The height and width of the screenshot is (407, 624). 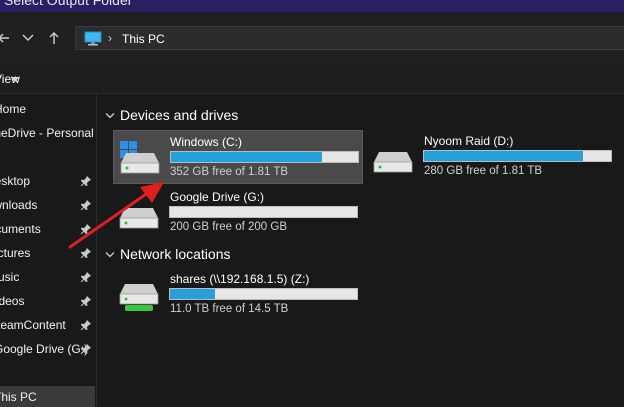 What do you see at coordinates (393, 162) in the screenshot?
I see `hard-drive-icon` at bounding box center [393, 162].